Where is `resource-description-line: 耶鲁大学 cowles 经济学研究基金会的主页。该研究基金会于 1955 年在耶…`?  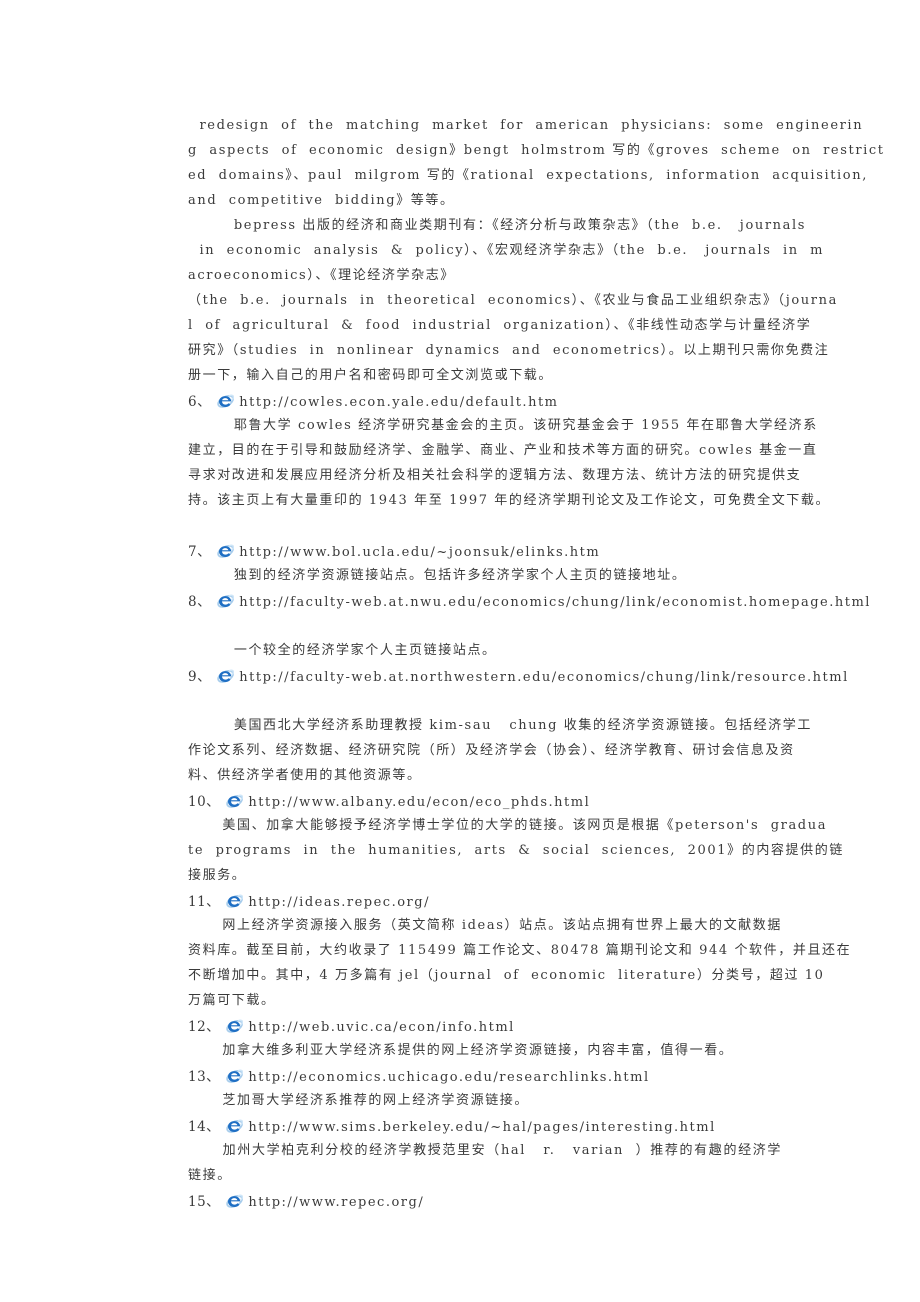
resource-description-line: 耶鲁大学 cowles 经济学研究基金会的主页。该研究基金会于 1955 年在耶… is located at coordinates (503, 425).